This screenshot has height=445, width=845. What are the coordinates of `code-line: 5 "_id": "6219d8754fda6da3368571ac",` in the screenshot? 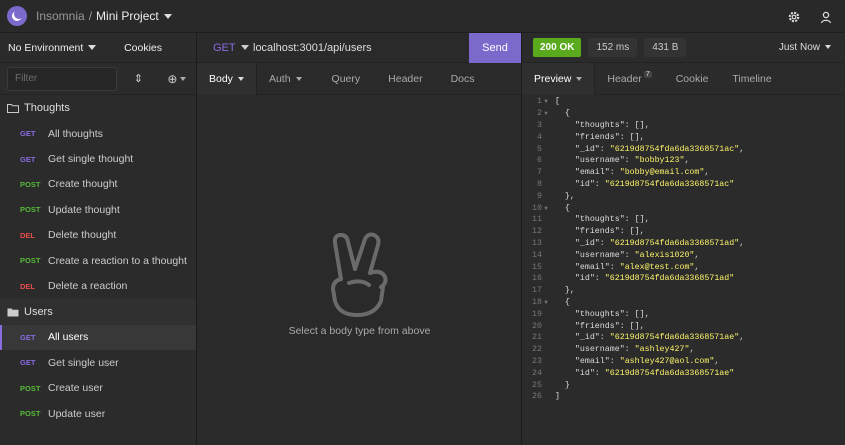 It's located at (683, 149).